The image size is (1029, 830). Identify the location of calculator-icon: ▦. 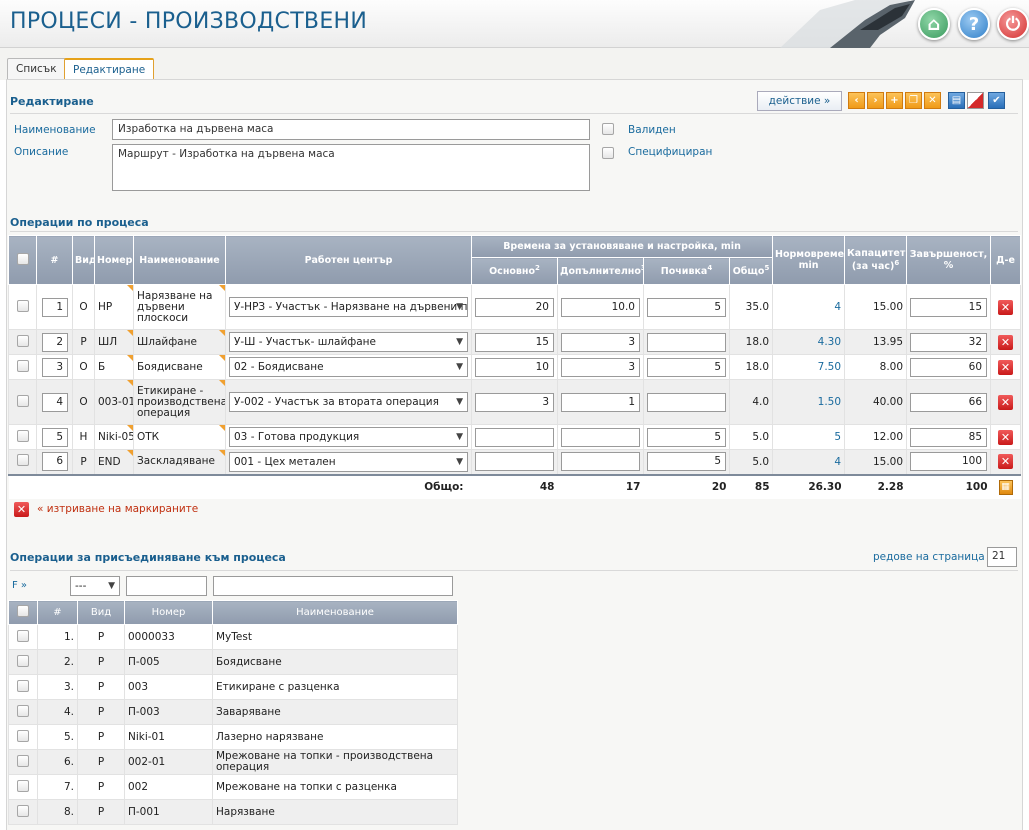
(1005, 487).